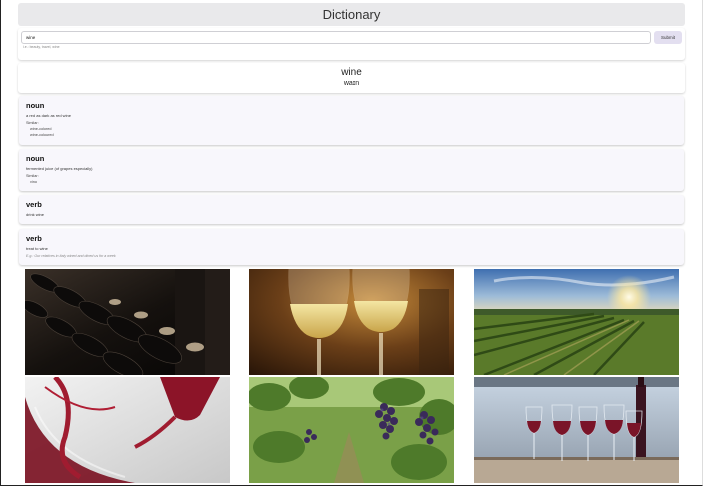  What do you see at coordinates (42, 135) in the screenshot?
I see `similar-word: wine-coloured` at bounding box center [42, 135].